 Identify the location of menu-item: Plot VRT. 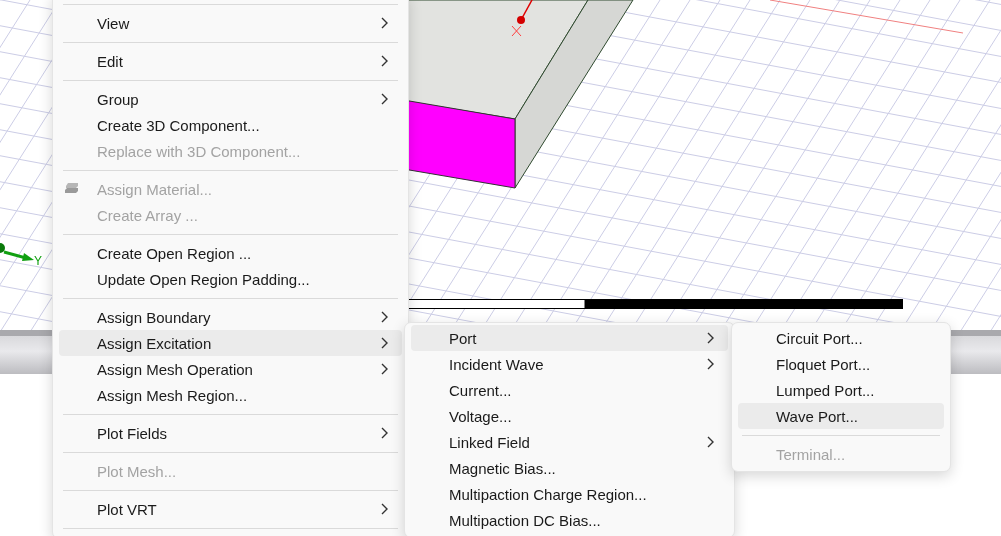
(230, 509).